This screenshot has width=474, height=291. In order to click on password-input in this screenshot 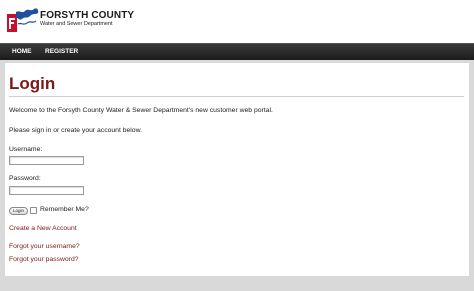, I will do `click(46, 190)`.